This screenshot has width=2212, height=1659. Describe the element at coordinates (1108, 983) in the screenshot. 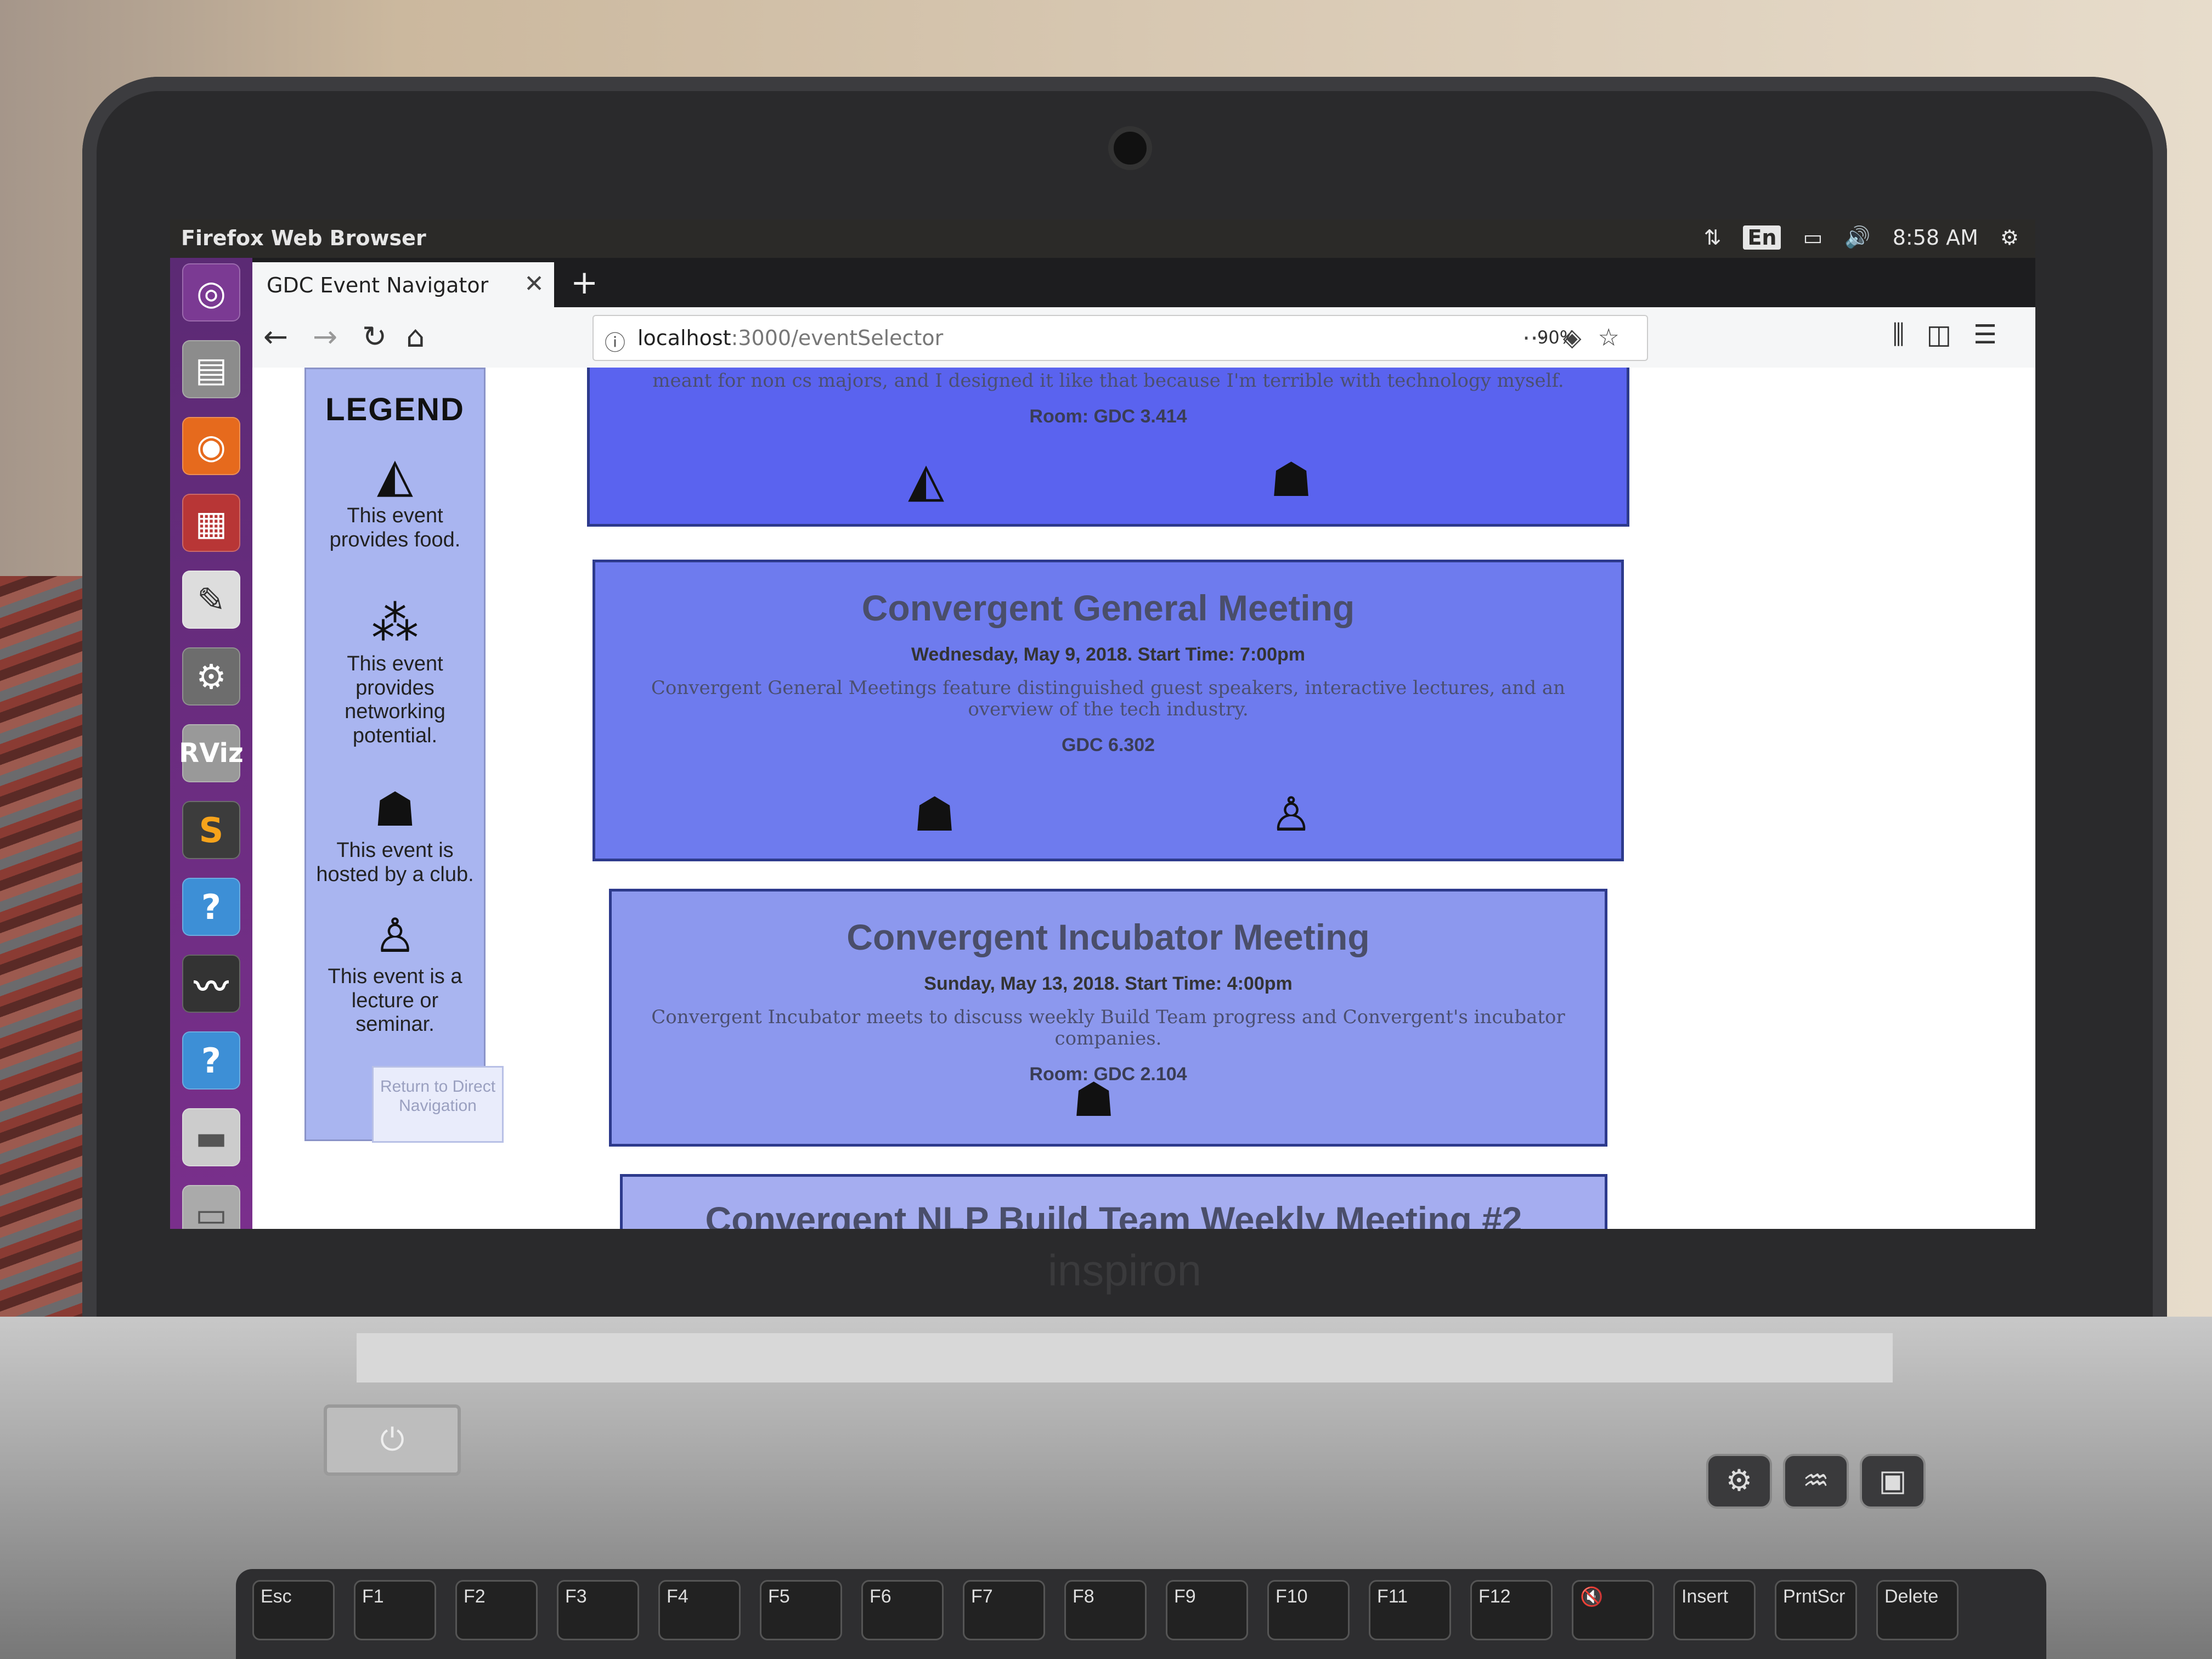

I see `event-date: Sunday, May 13, 2018. Start Time: 4:00pm` at that location.